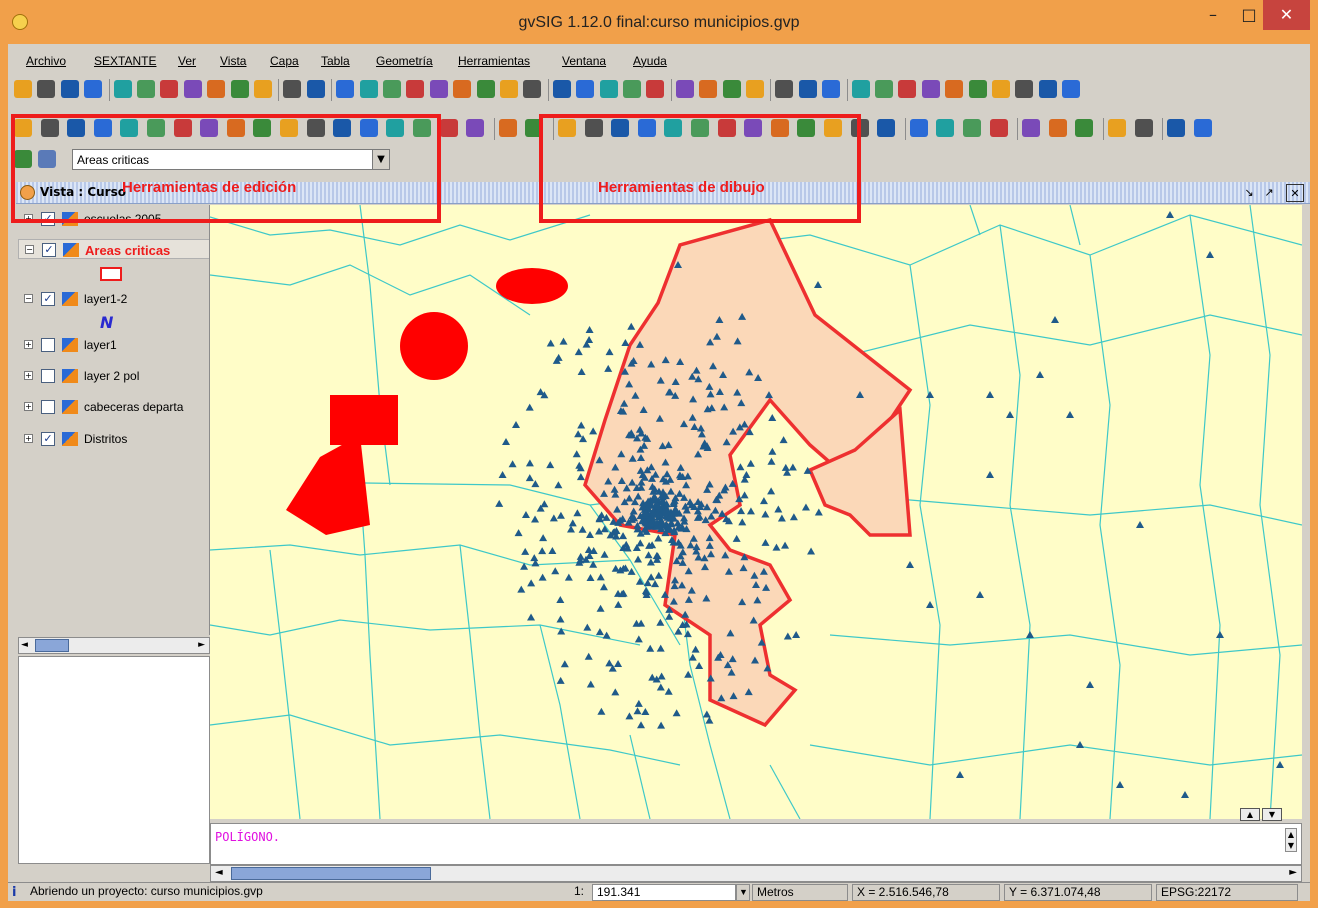  What do you see at coordinates (113, 299) in the screenshot?
I see `toc-layer-layer1-2: − ✓ layer1-2` at bounding box center [113, 299].